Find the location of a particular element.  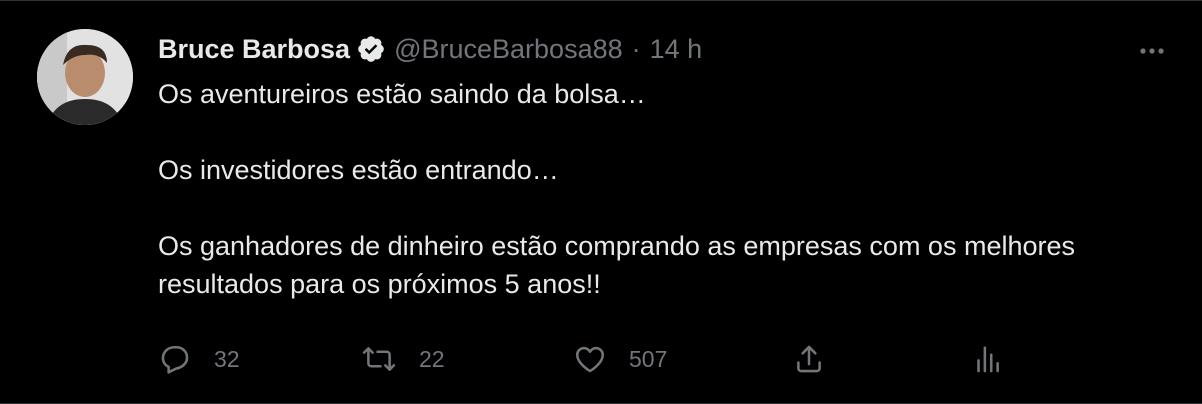

like-count: 507 is located at coordinates (648, 358).